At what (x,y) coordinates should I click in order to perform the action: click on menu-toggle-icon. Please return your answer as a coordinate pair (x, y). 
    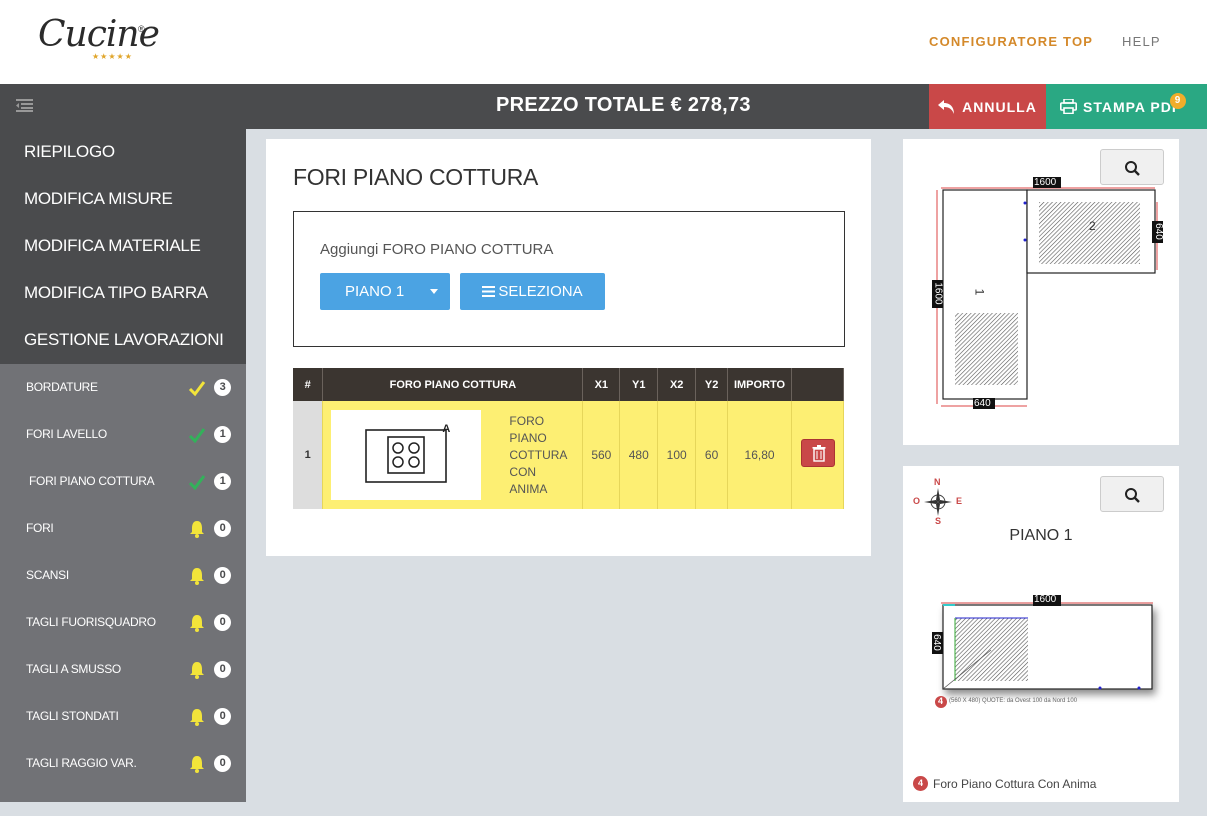
    Looking at the image, I should click on (24, 106).